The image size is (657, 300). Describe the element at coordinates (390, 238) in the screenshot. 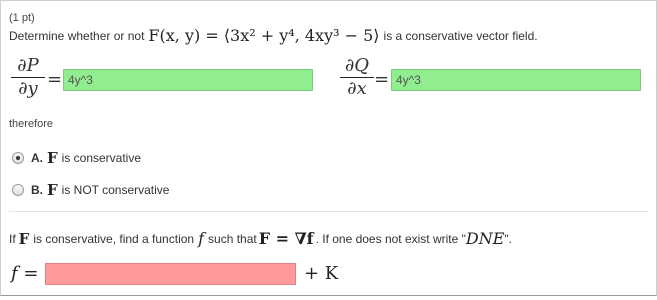

I see `instr-tail: . If one does not exist write "` at that location.